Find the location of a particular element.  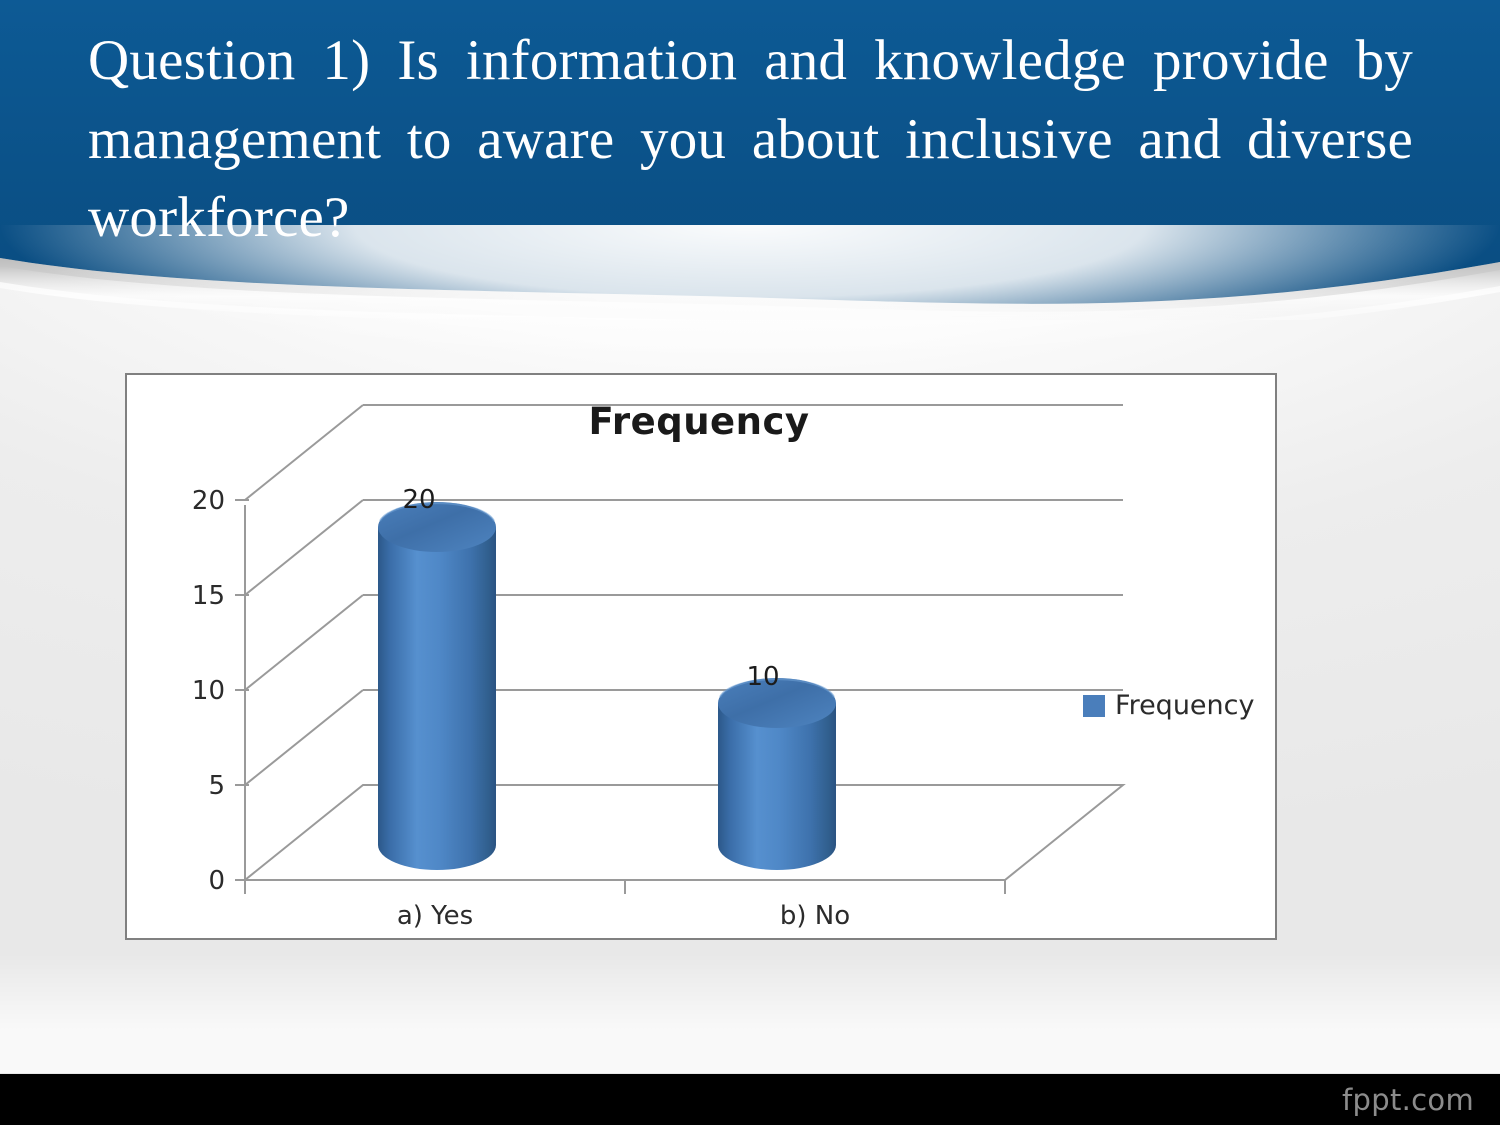

footer-watermark: fppt.com is located at coordinates (1408, 1099).